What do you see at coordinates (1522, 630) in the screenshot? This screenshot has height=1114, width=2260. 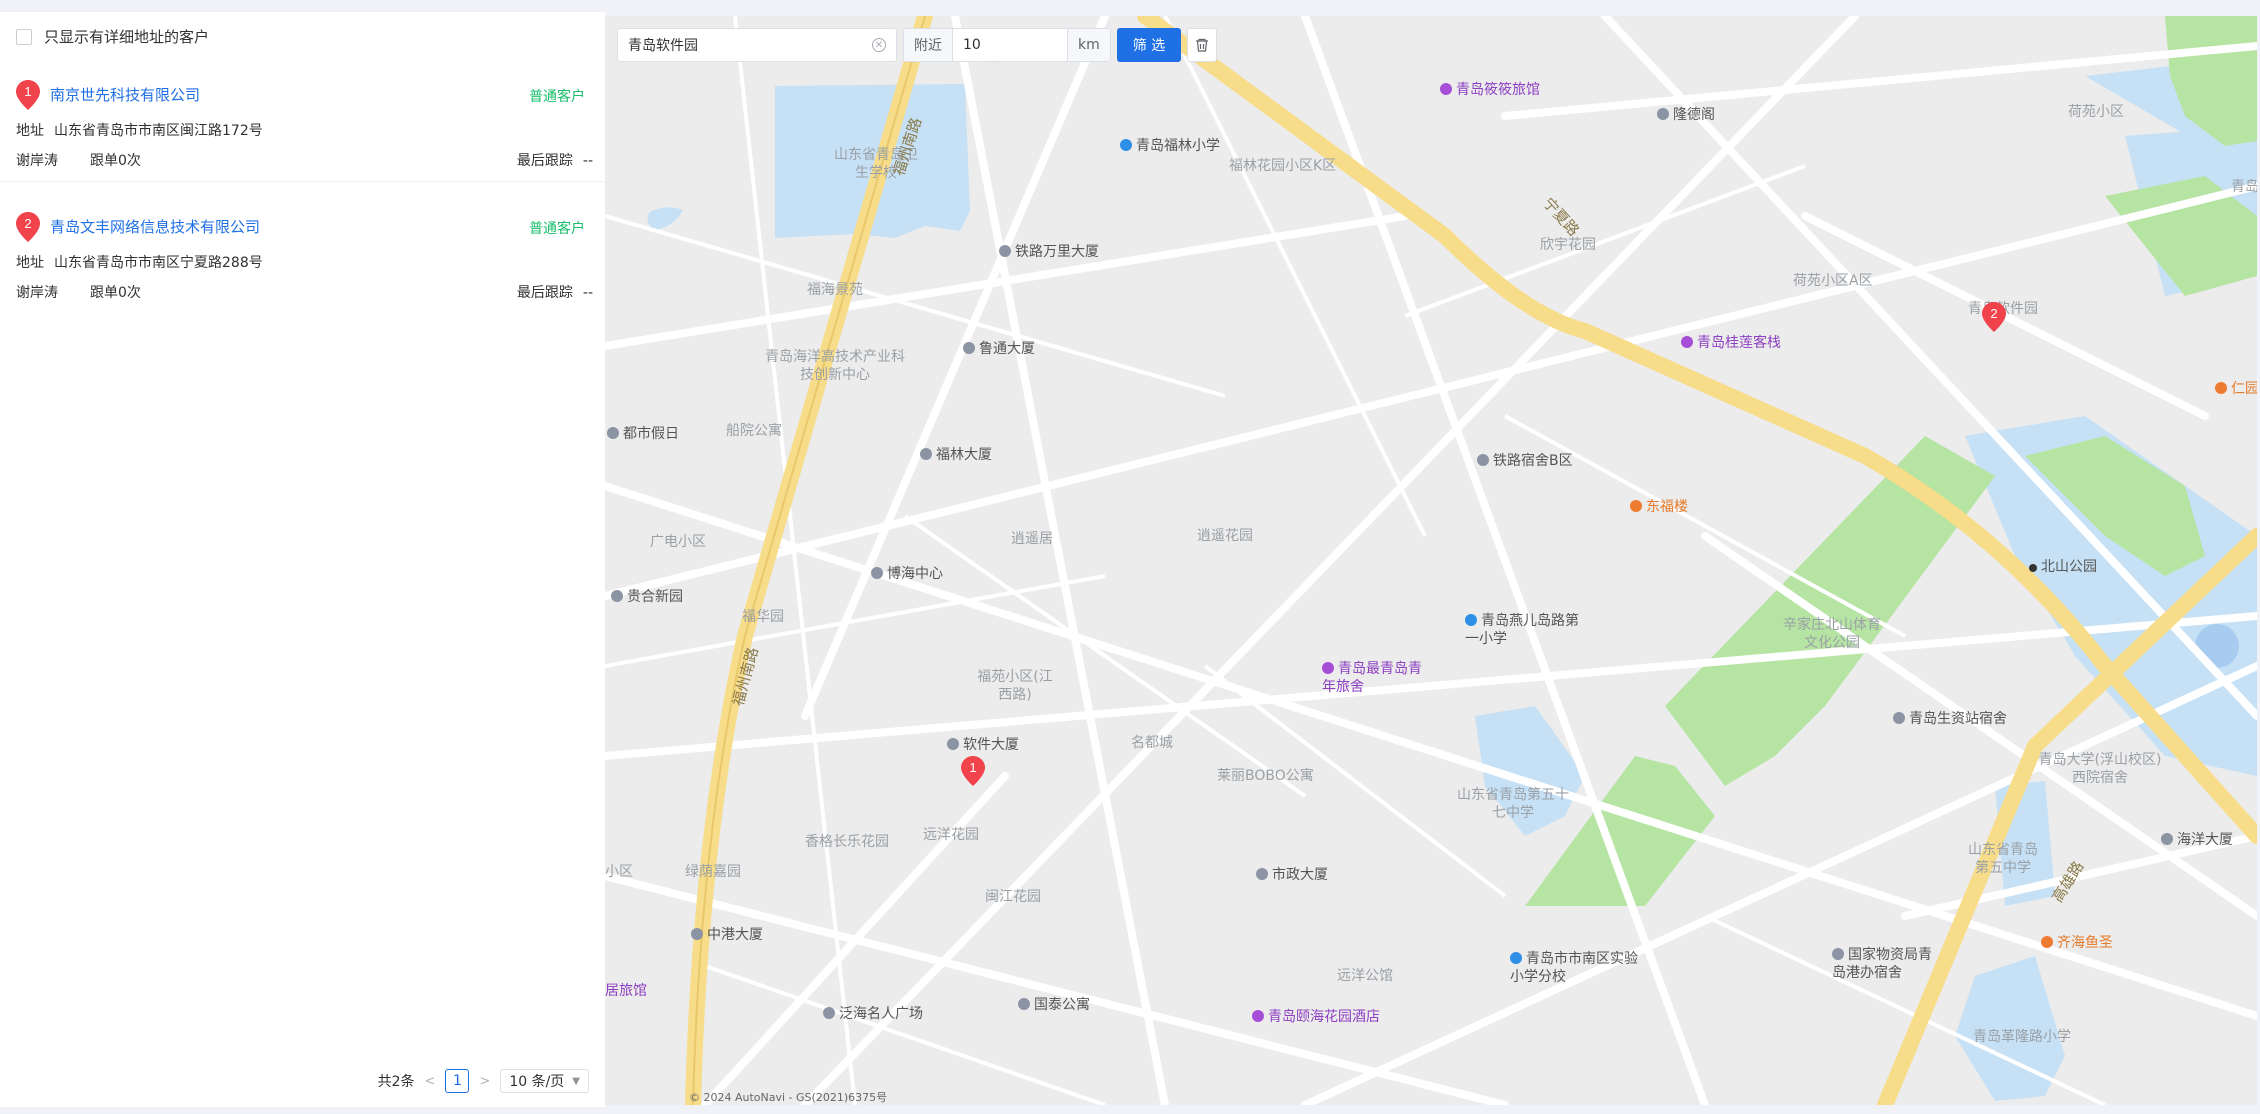 I see `map-poi-label: 青岛燕儿岛路第一小学` at bounding box center [1522, 630].